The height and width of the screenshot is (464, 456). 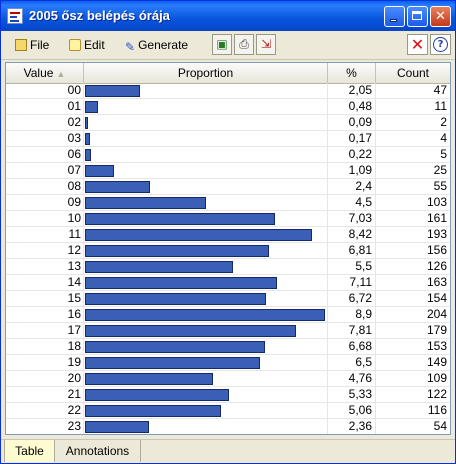 I want to click on cell-count: 54, so click(x=440, y=426).